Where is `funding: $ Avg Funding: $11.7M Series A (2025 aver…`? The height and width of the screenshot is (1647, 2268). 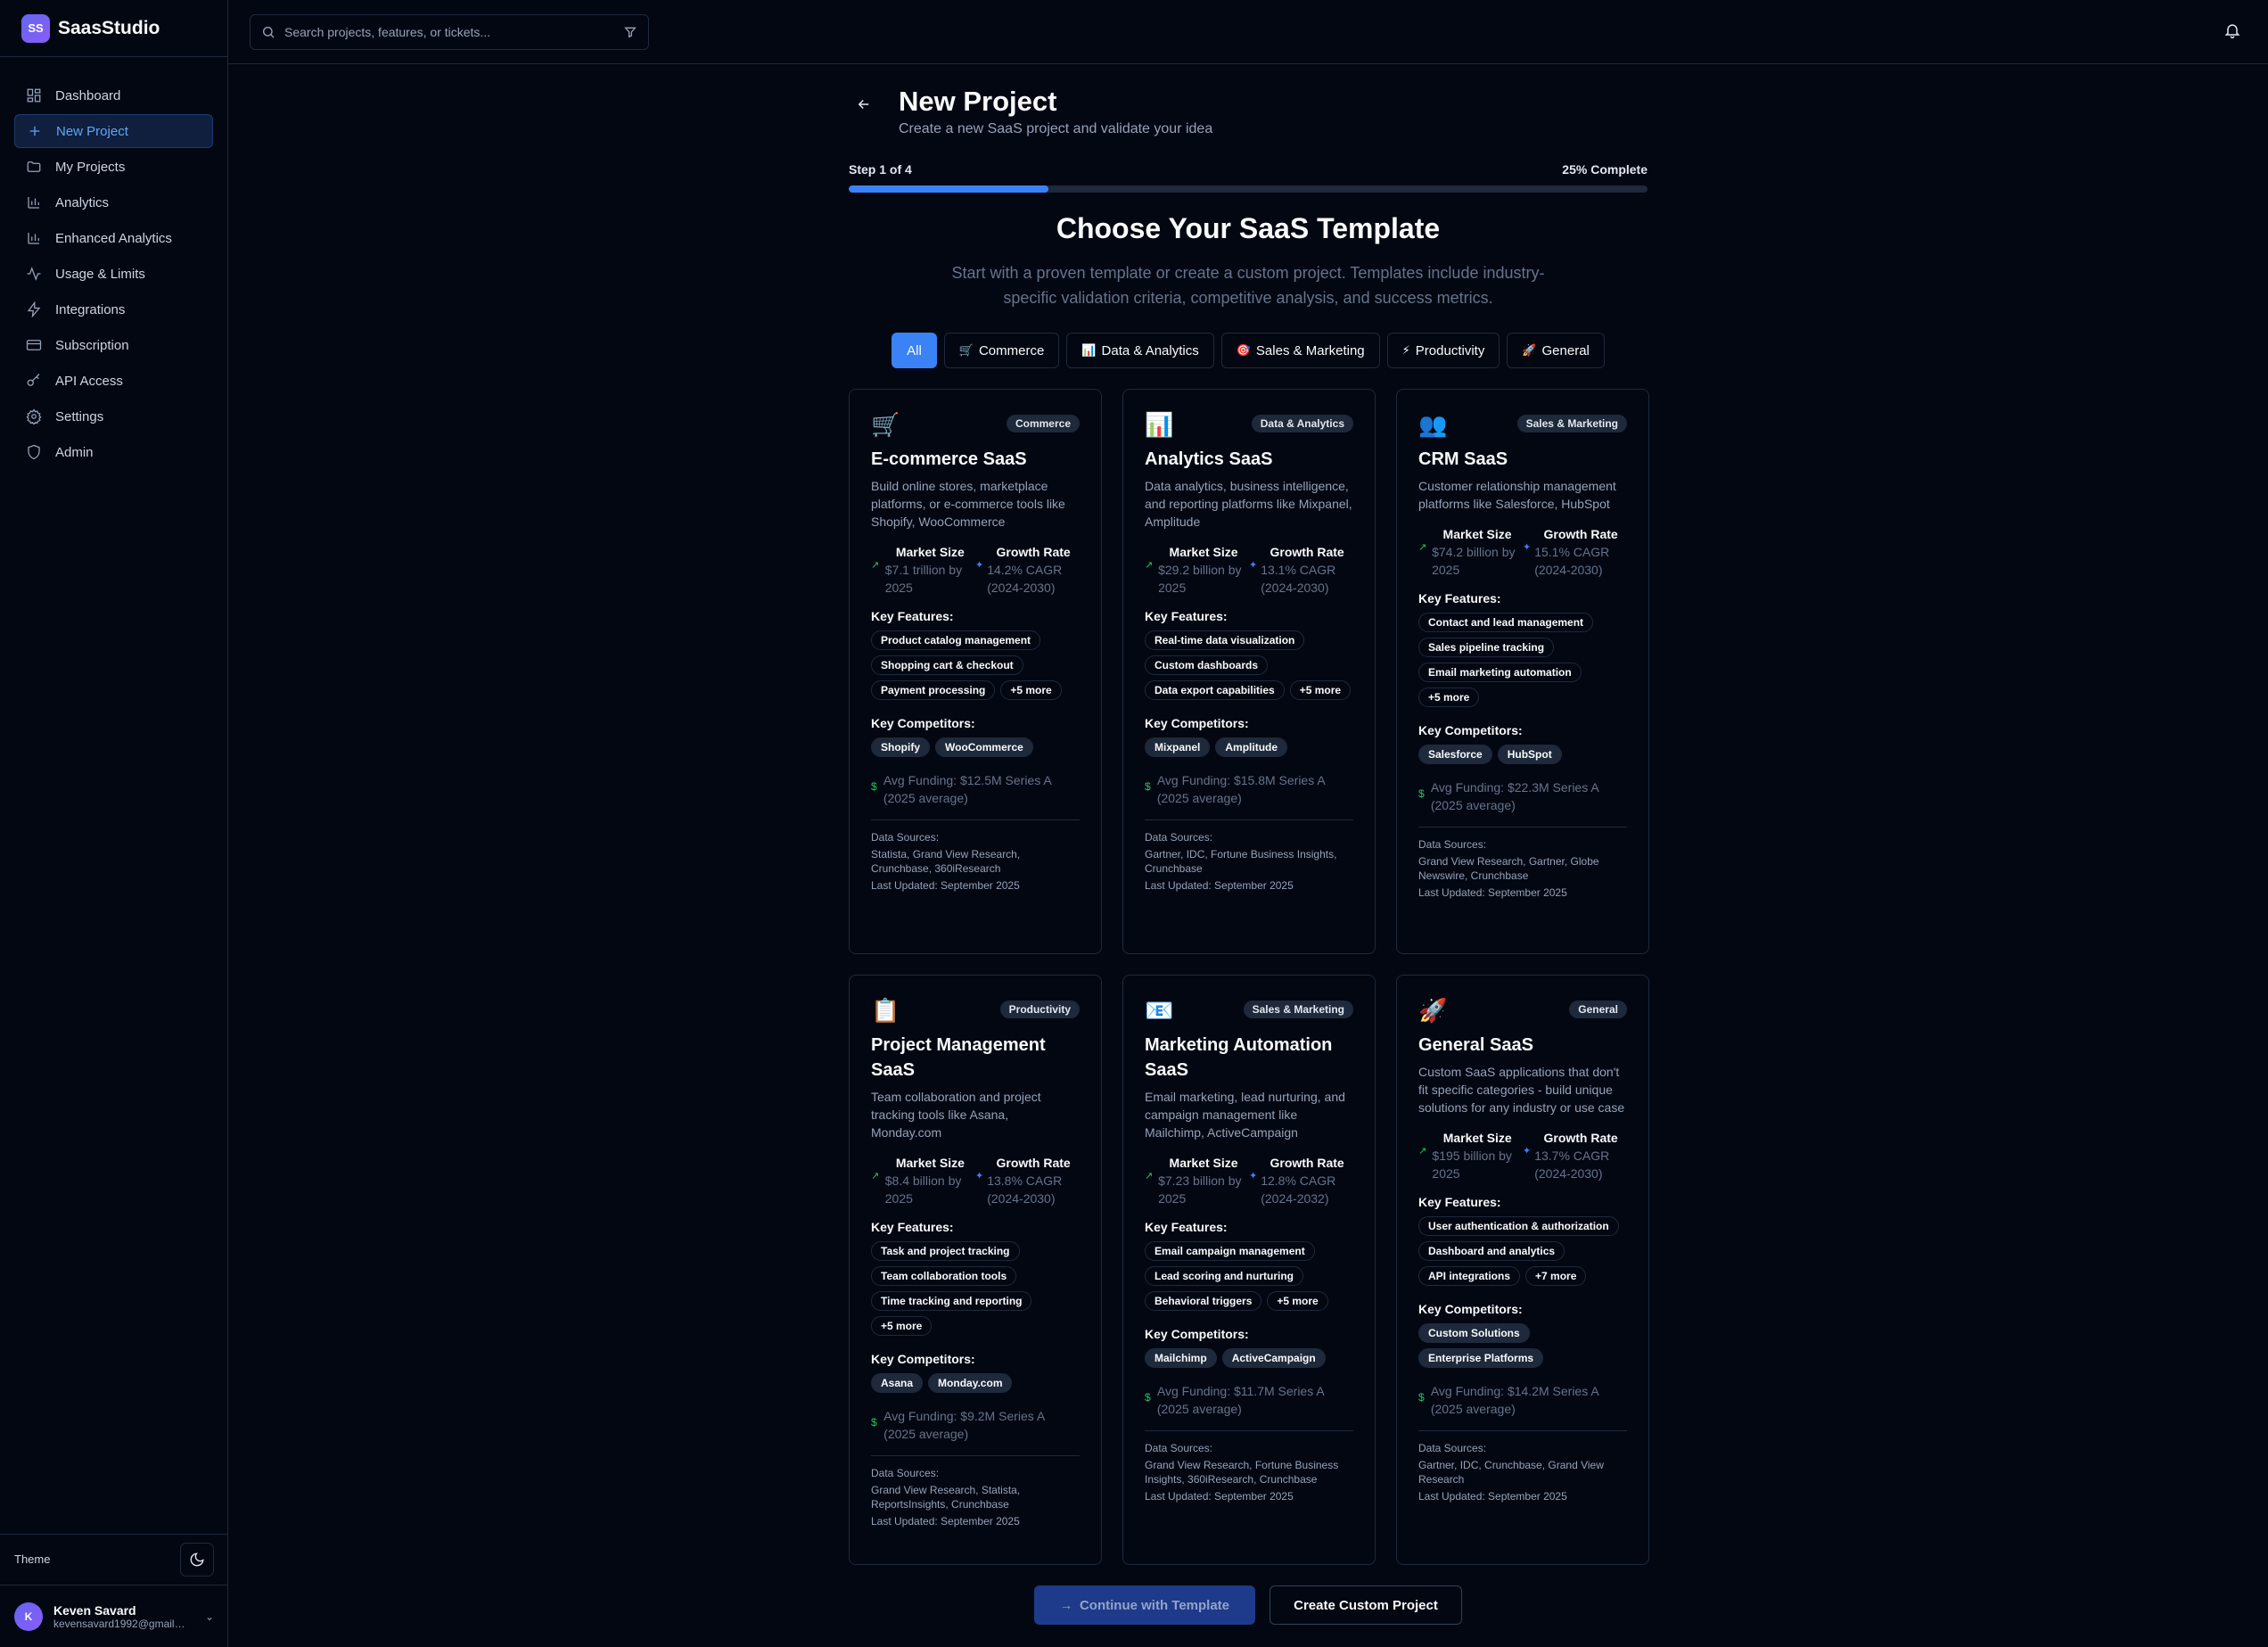 funding: $ Avg Funding: $11.7M Series A (2025 aver… is located at coordinates (1249, 1400).